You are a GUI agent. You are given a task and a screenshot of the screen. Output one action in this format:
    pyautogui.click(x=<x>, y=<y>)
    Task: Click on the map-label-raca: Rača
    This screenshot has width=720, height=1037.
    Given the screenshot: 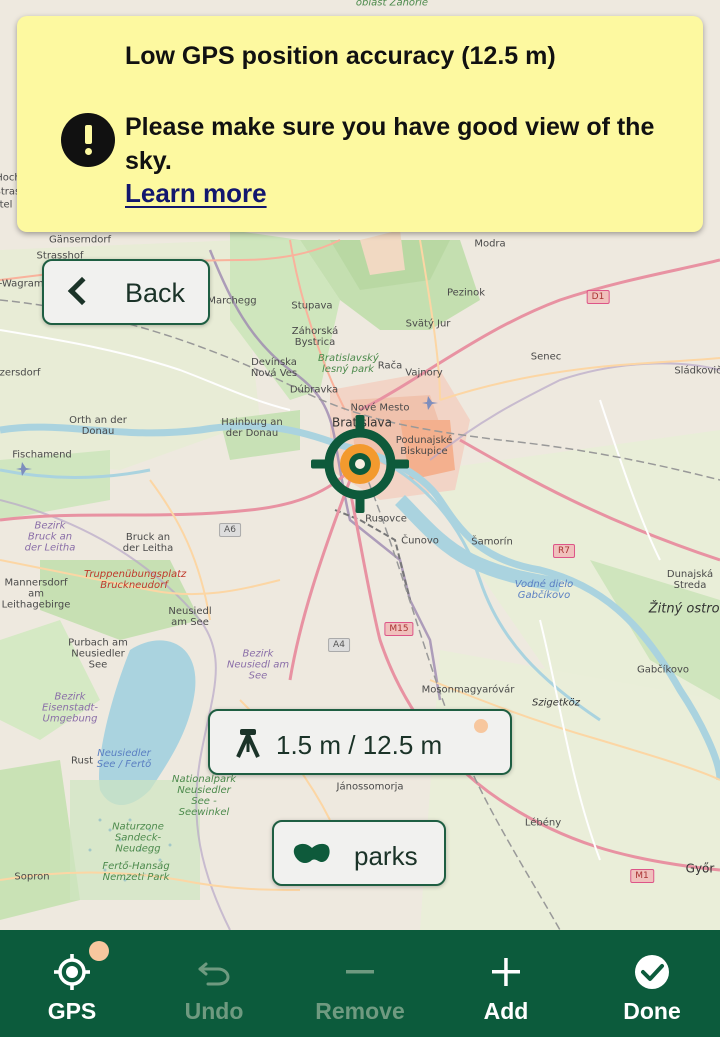 What is the action you would take?
    pyautogui.click(x=390, y=366)
    